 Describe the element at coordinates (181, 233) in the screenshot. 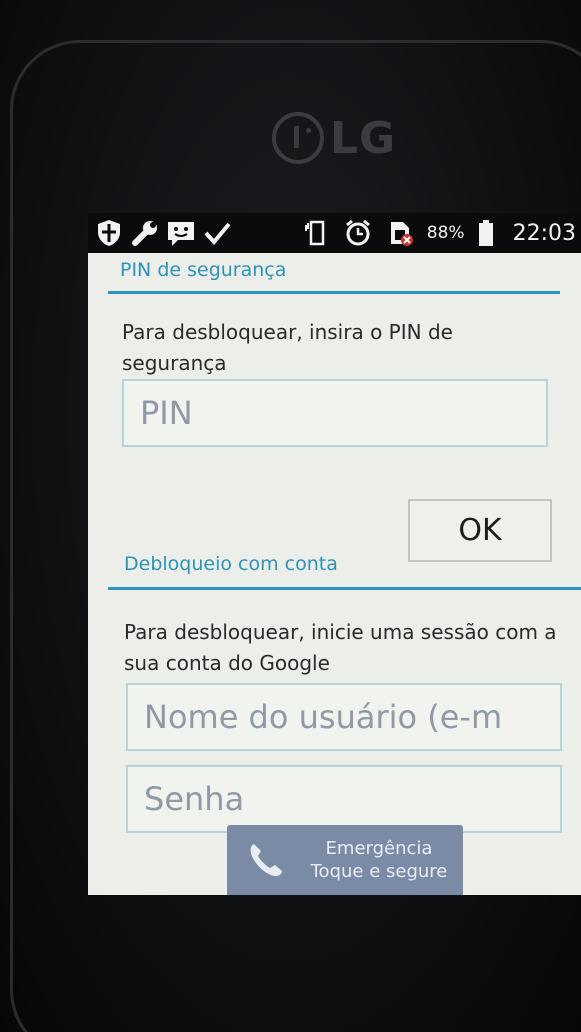

I see `chat-smiley-icon` at that location.